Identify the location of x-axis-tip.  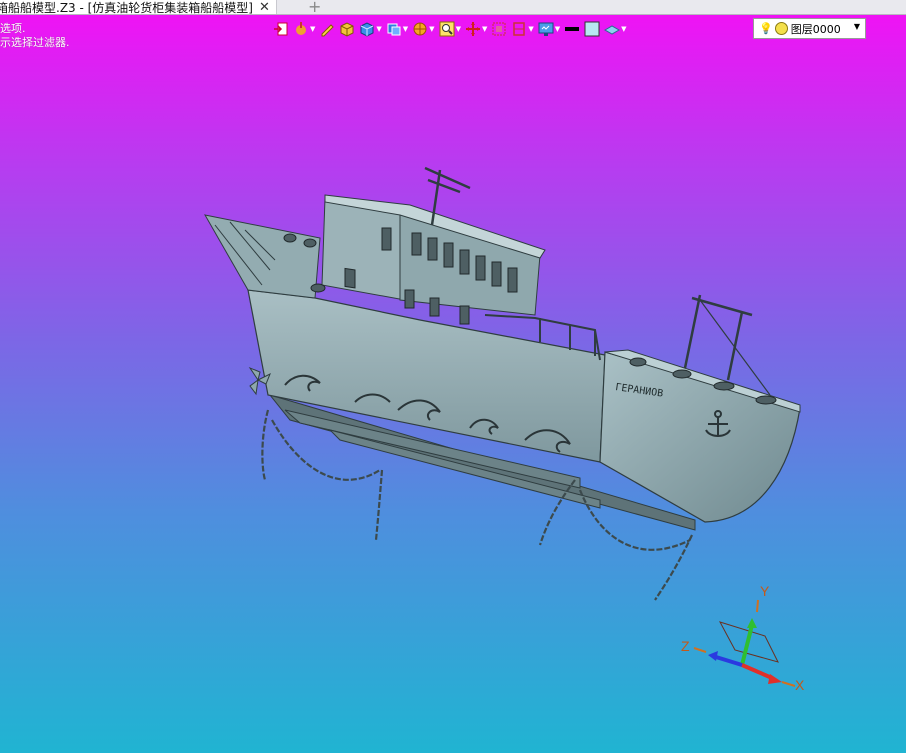
(788, 684).